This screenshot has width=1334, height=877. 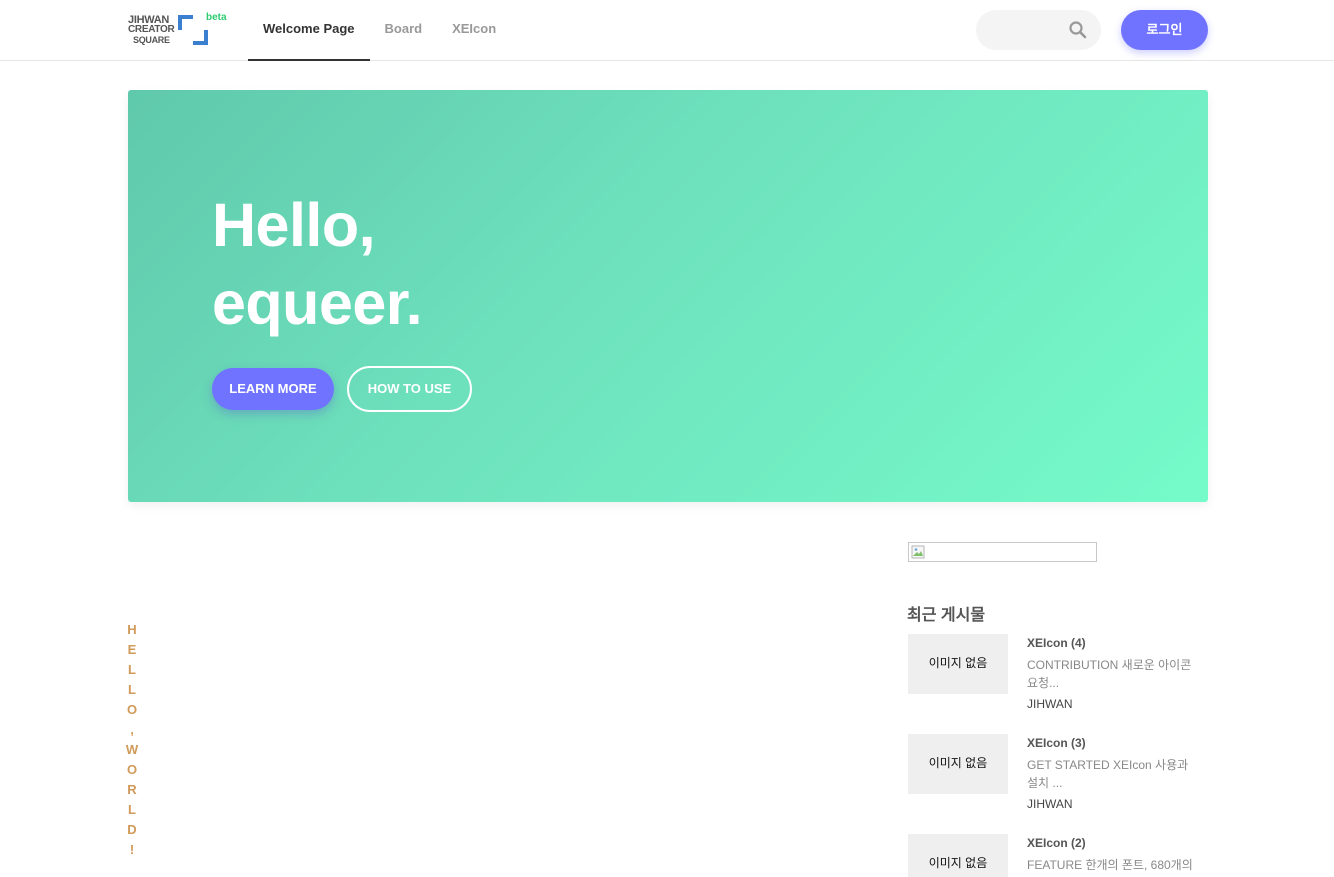 I want to click on vertical-text-char: E, so click(x=132, y=649).